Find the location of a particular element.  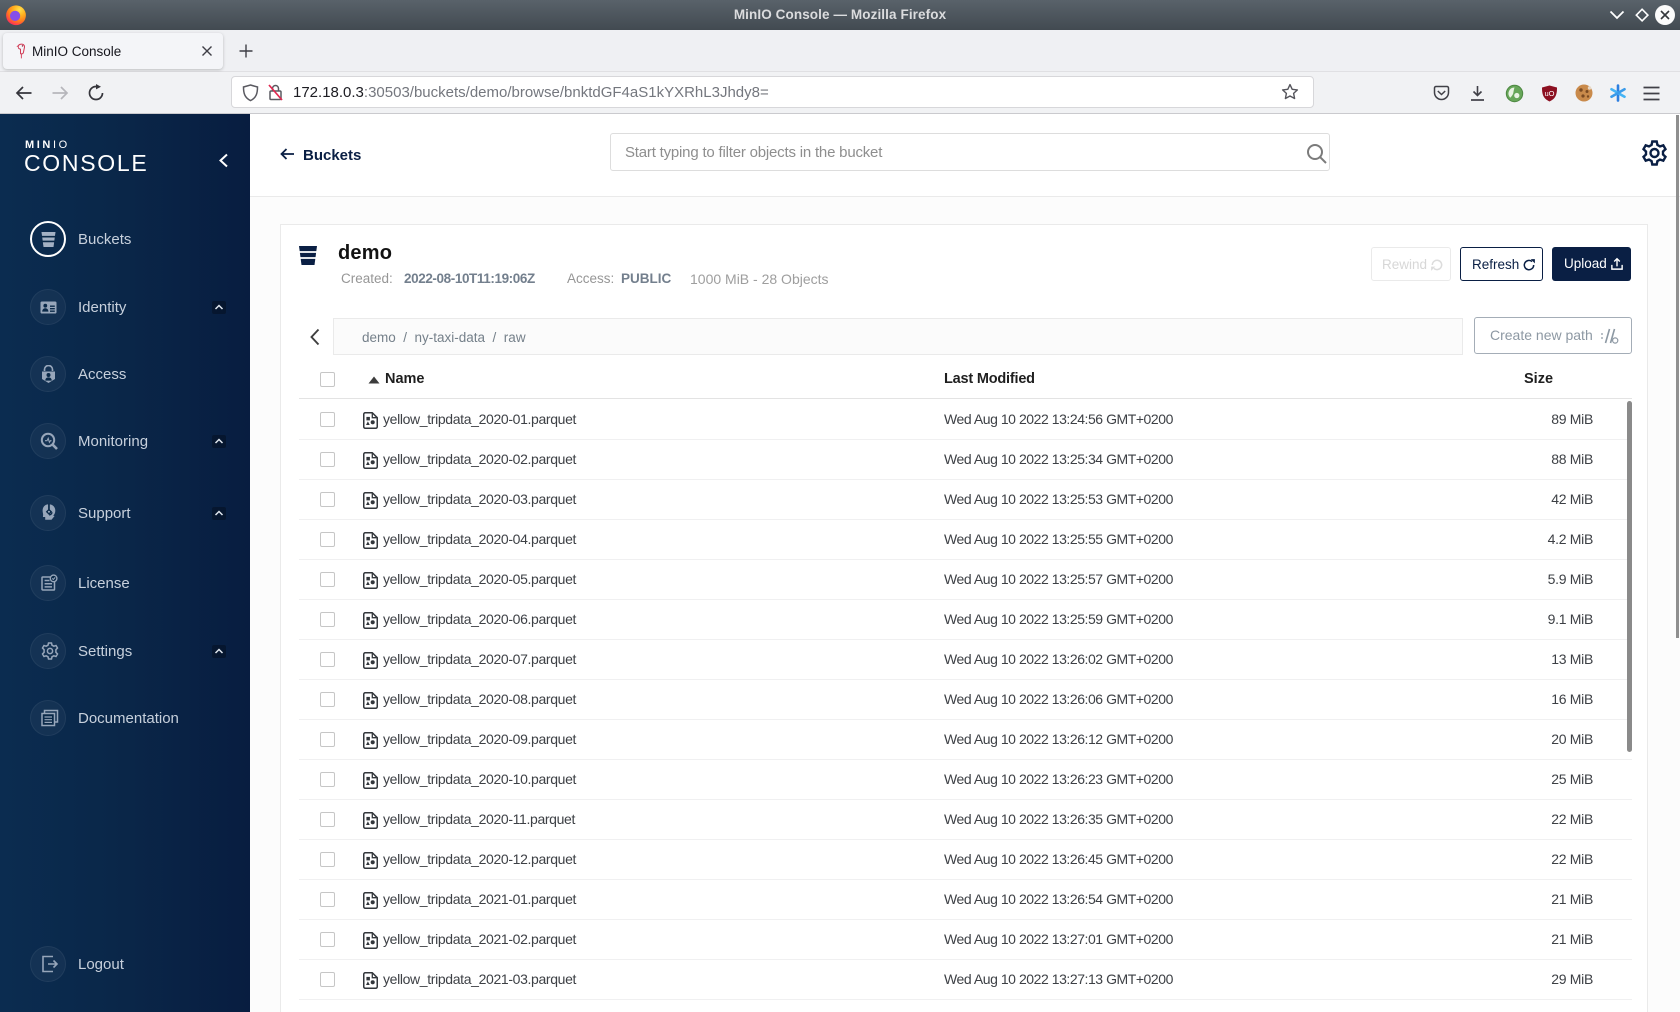

svg-text: uO is located at coordinates (1549, 93).